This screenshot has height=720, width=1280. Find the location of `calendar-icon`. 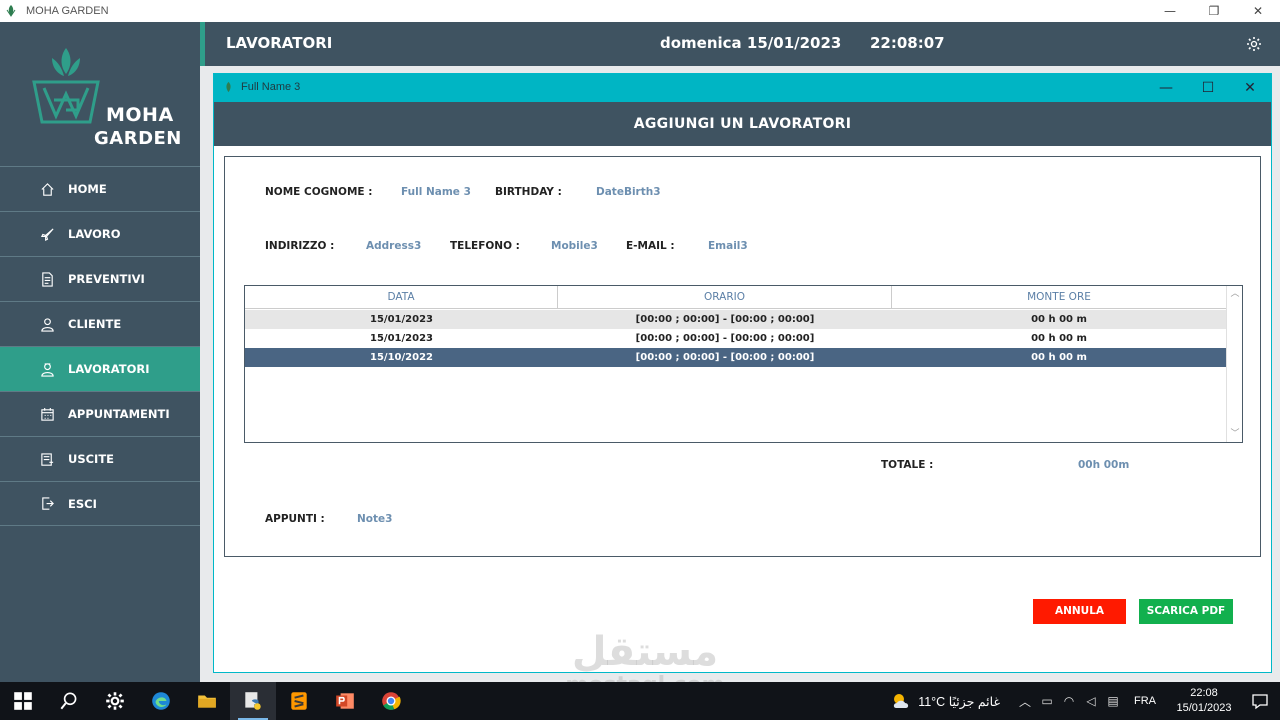

calendar-icon is located at coordinates (47, 414).